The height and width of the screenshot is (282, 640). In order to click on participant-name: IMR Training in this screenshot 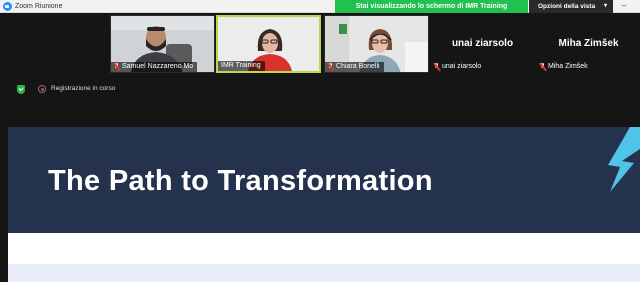, I will do `click(241, 65)`.